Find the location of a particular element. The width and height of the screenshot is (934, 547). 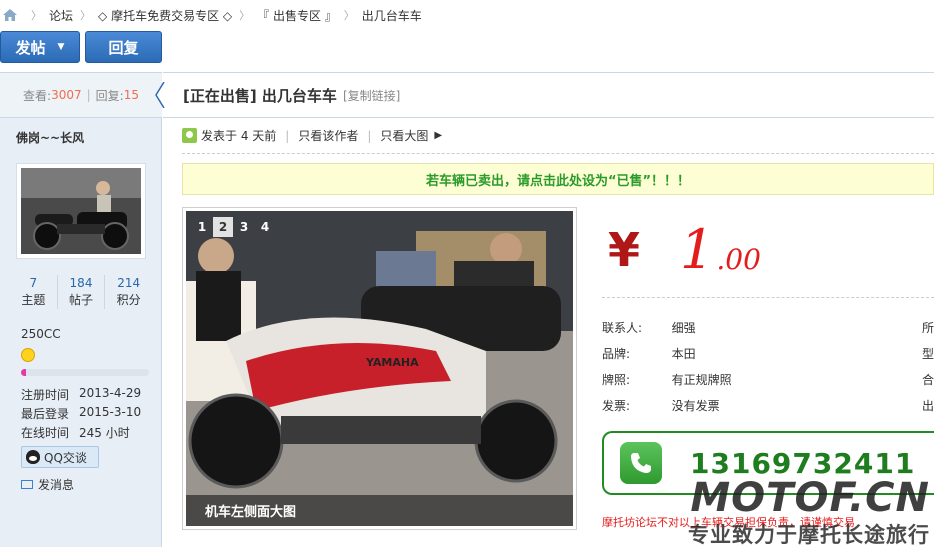

online-time-value: 245 小时 is located at coordinates (104, 433).